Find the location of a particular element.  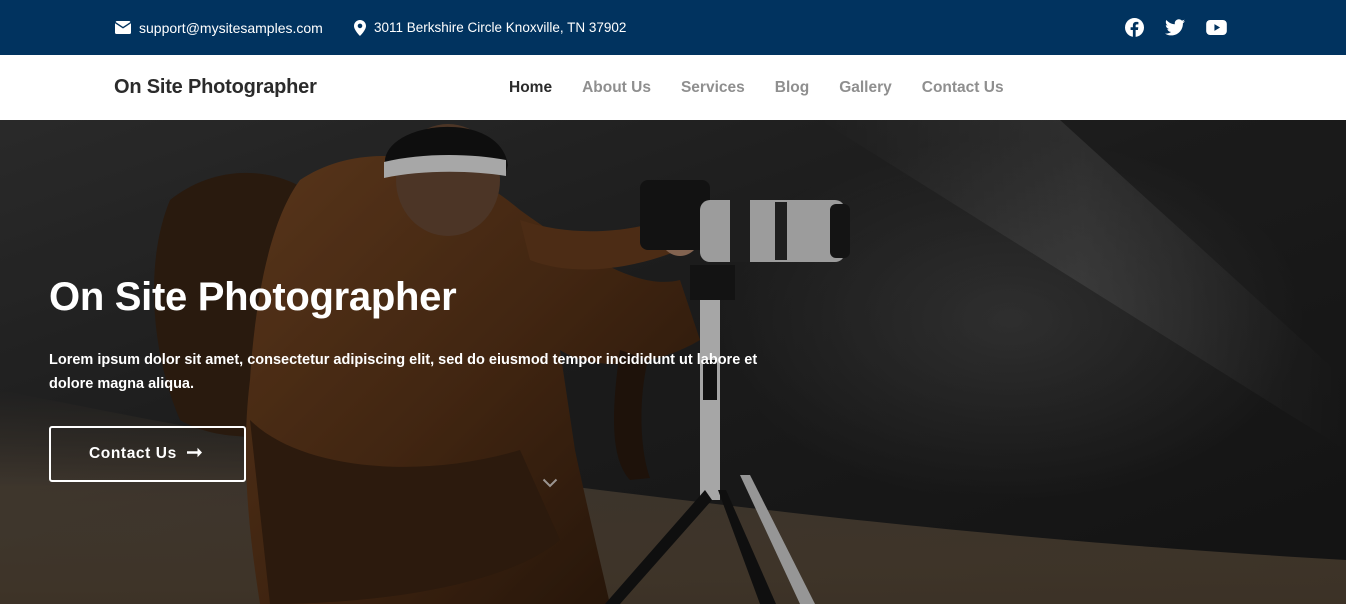

nav-link-about-us: About Us is located at coordinates (616, 88).